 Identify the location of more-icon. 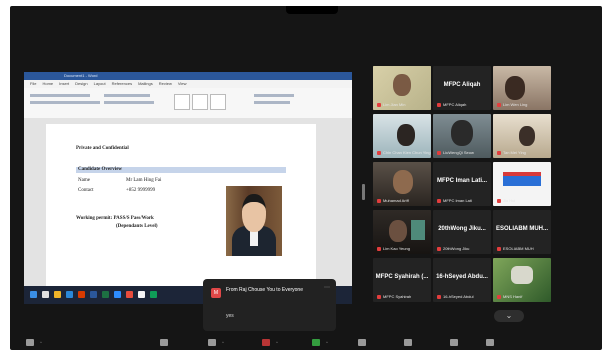
(490, 342).